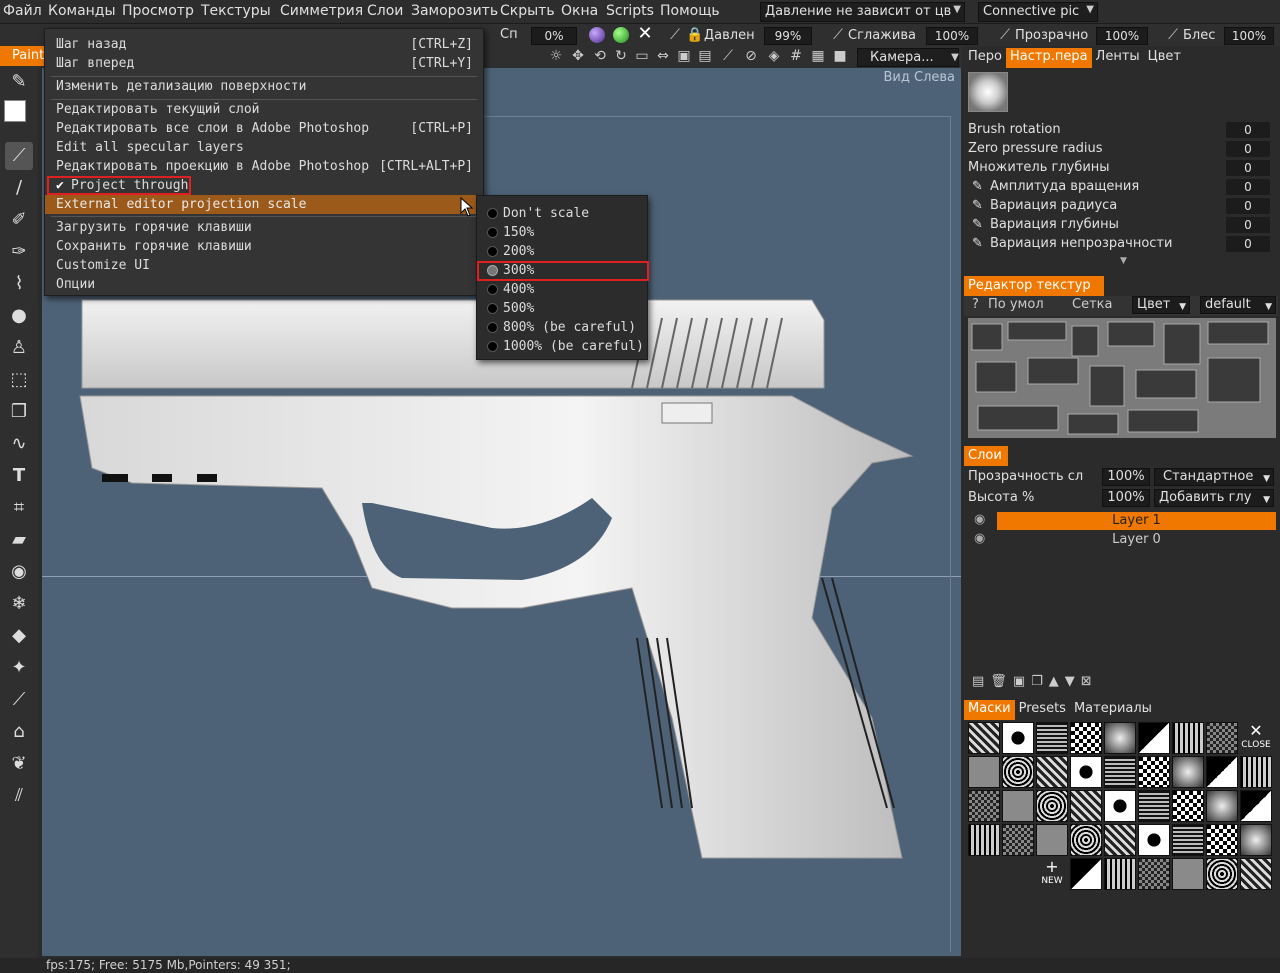  I want to click on menu-help: Помощь, so click(690, 11).